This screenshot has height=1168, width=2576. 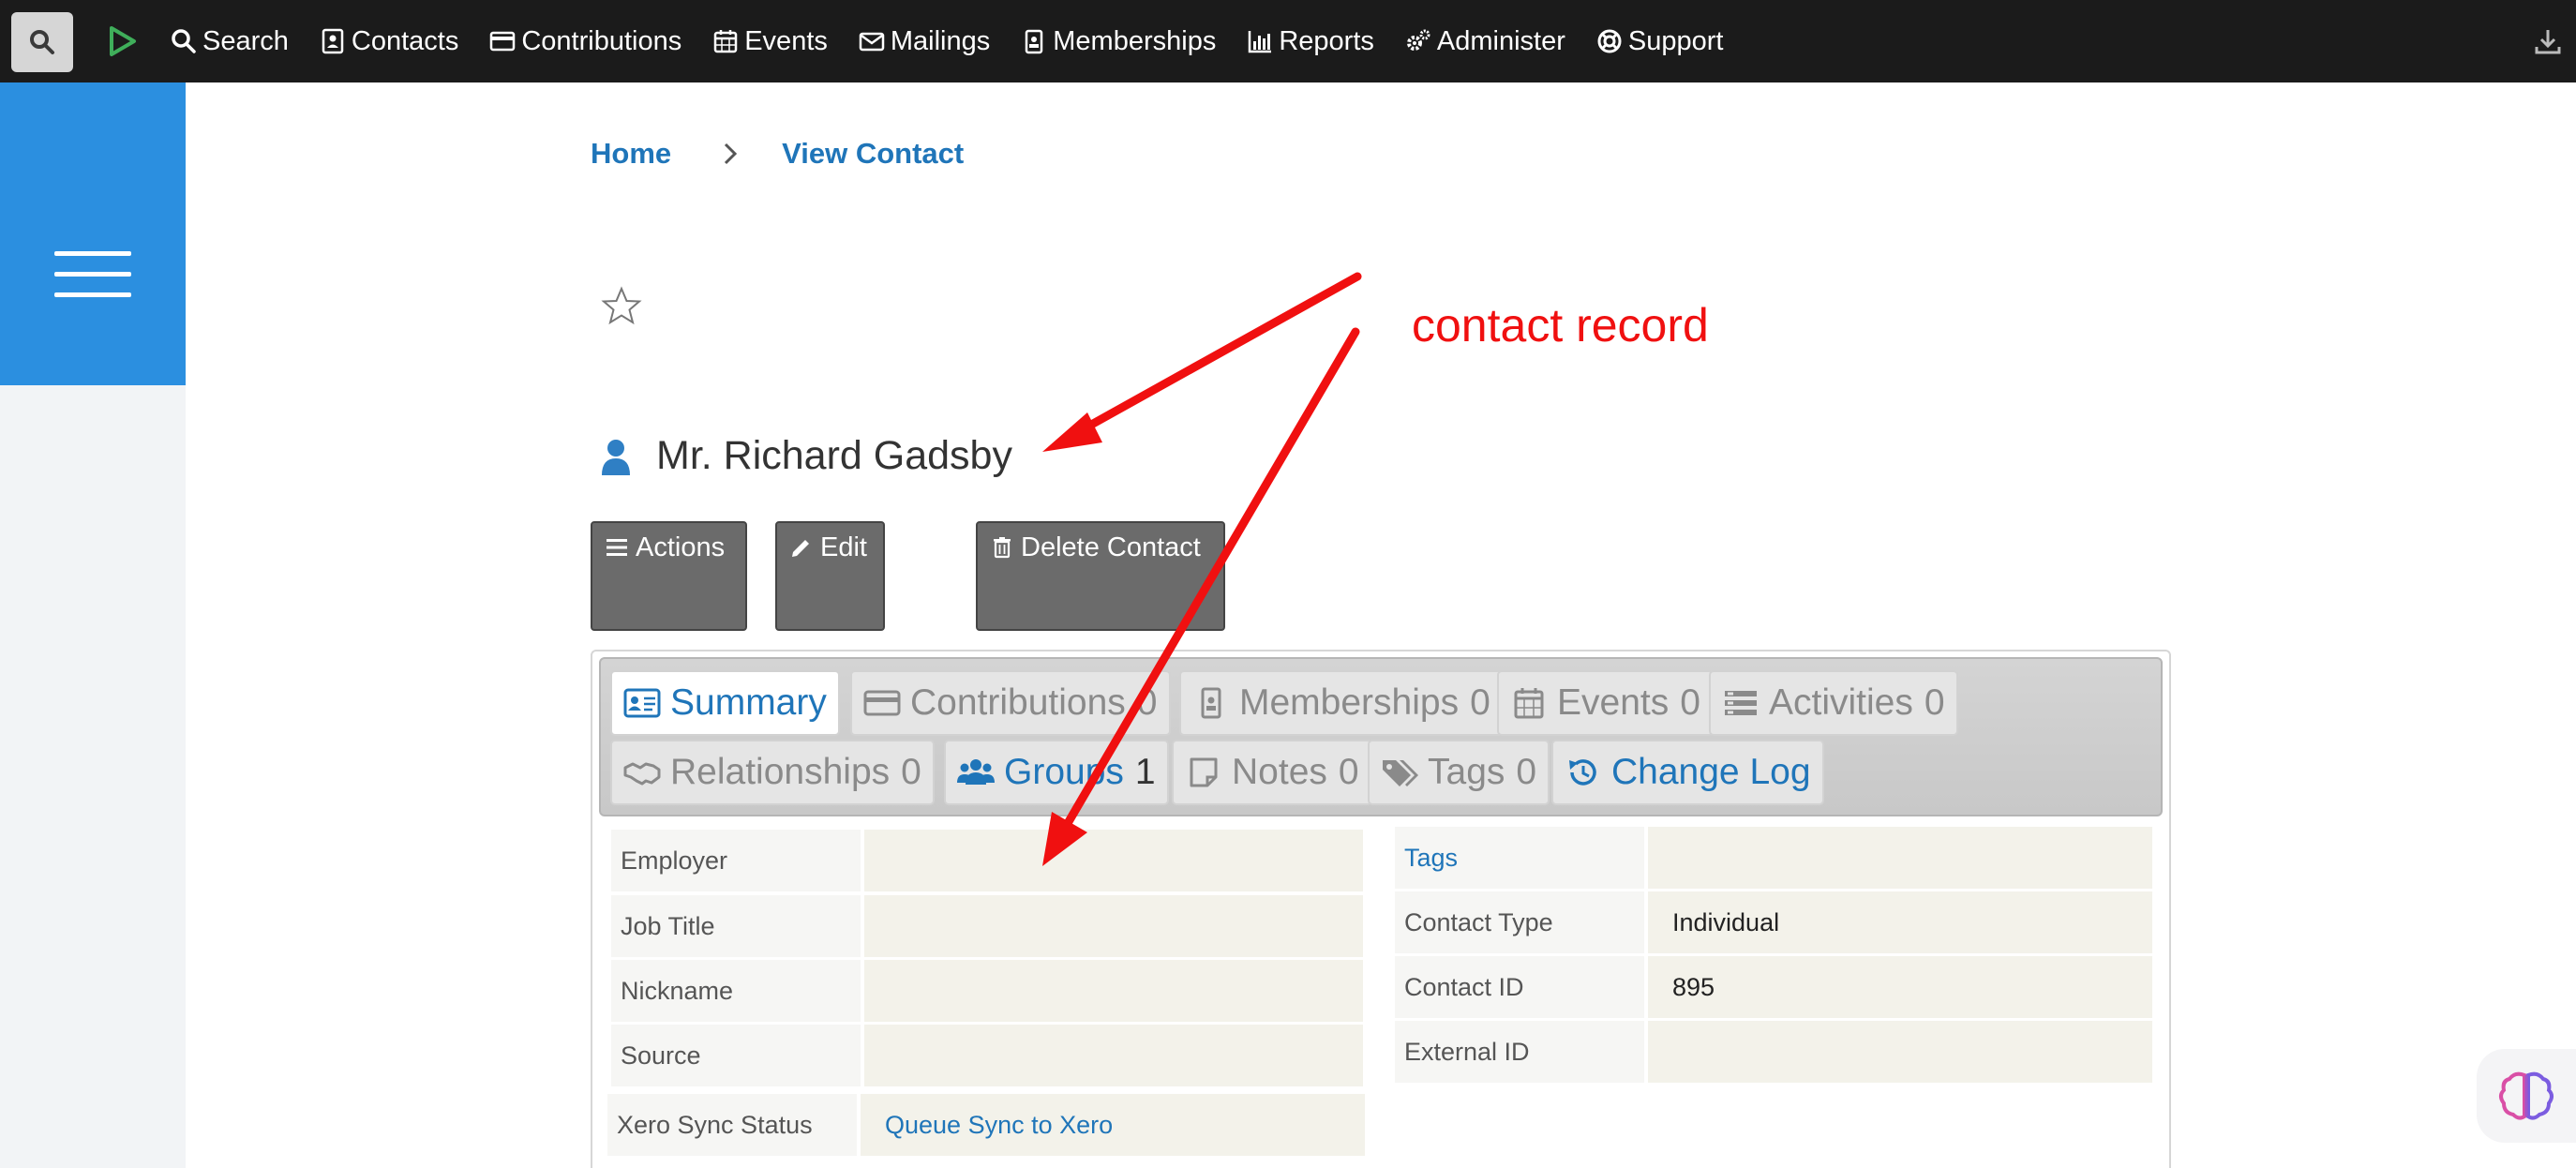 I want to click on drawer-toggle, so click(x=93, y=234).